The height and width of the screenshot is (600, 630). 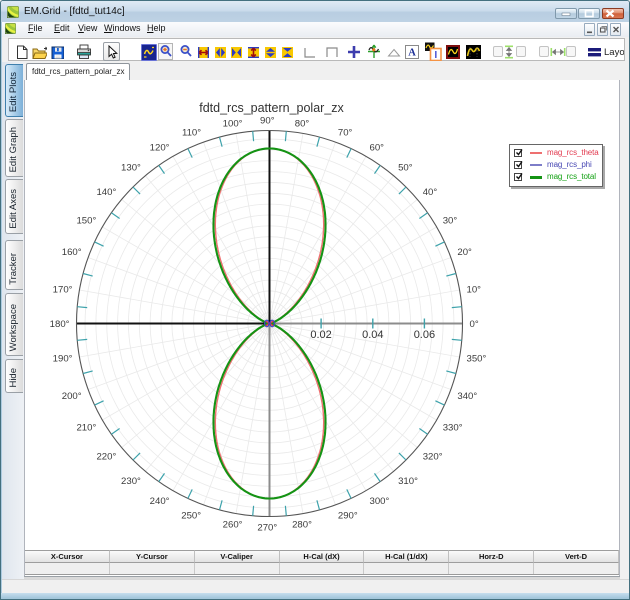 I want to click on svg-text: 200°, so click(x=72, y=396).